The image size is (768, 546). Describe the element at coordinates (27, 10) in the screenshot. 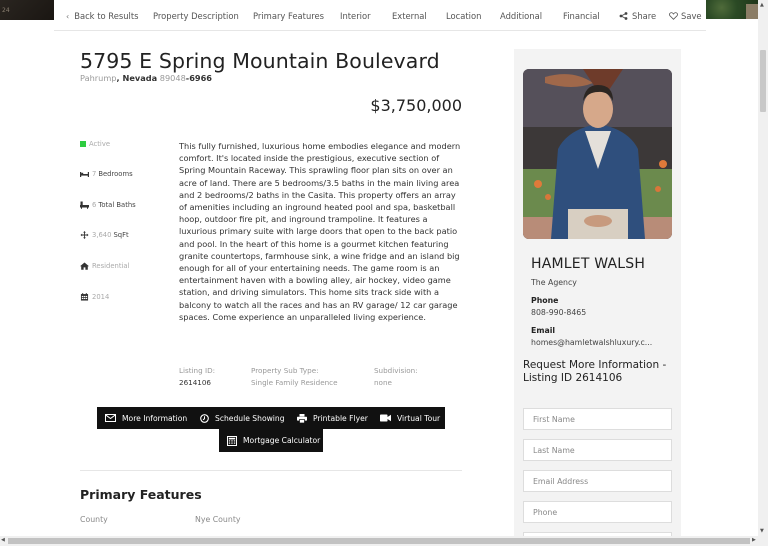

I see `gallery-photo-left: 24` at that location.